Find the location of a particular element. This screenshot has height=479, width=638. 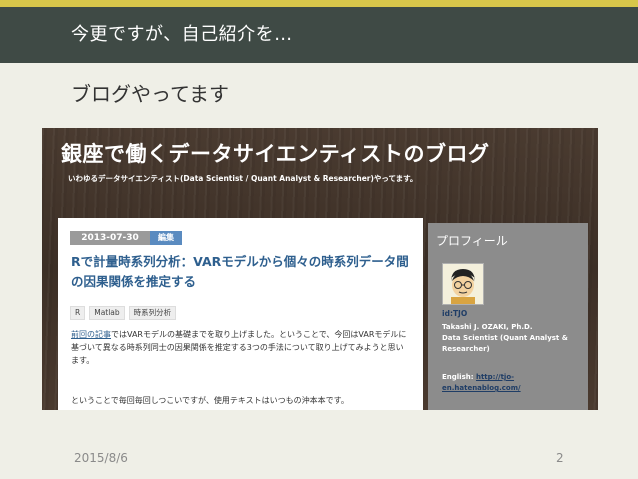

avatar is located at coordinates (463, 284).